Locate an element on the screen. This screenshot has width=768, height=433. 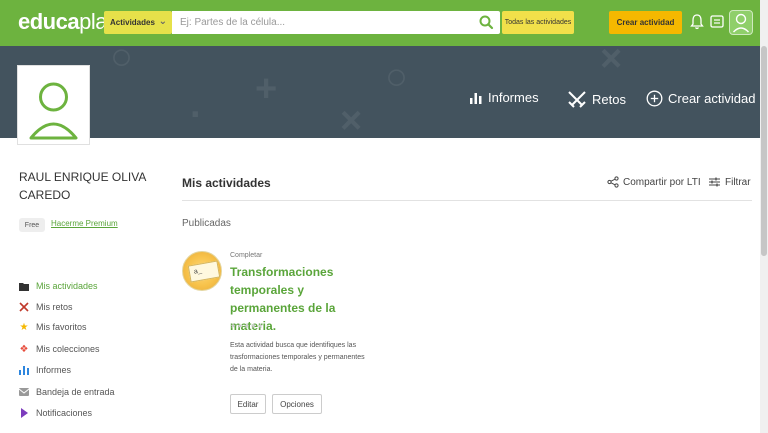
edit-button: Editar is located at coordinates (248, 404).